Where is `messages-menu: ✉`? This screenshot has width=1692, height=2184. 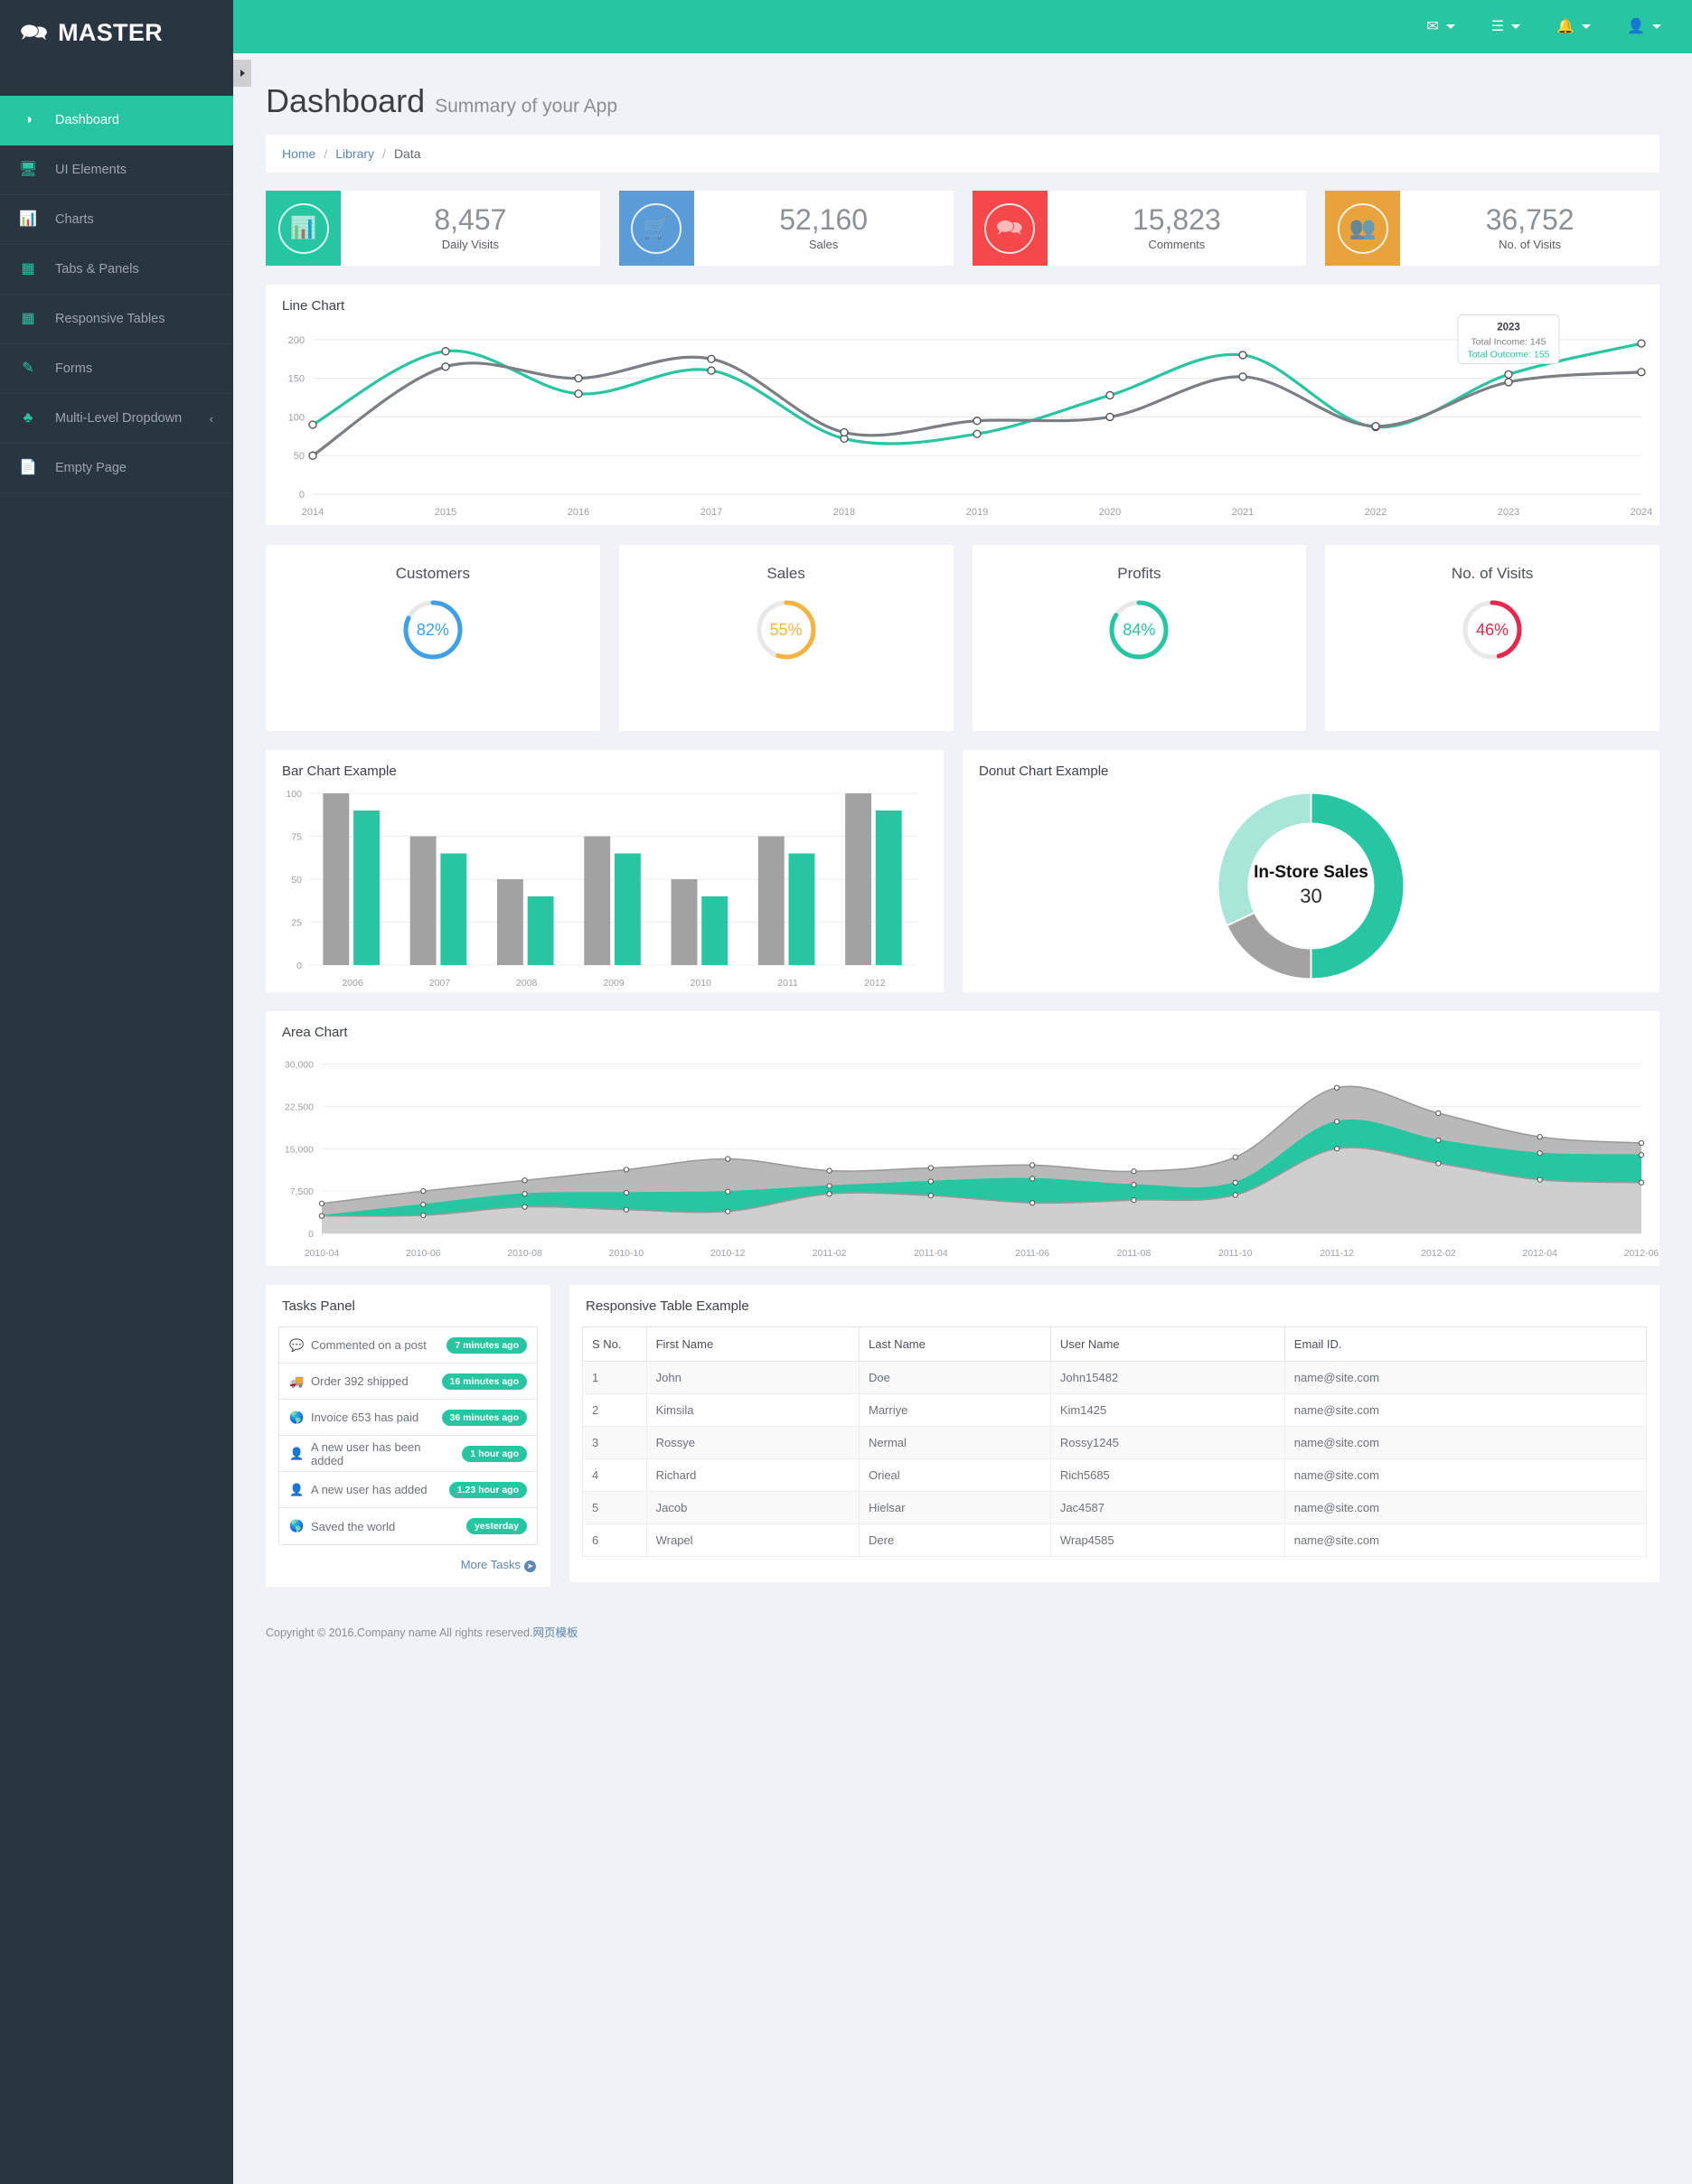
messages-menu: ✉ is located at coordinates (1440, 26).